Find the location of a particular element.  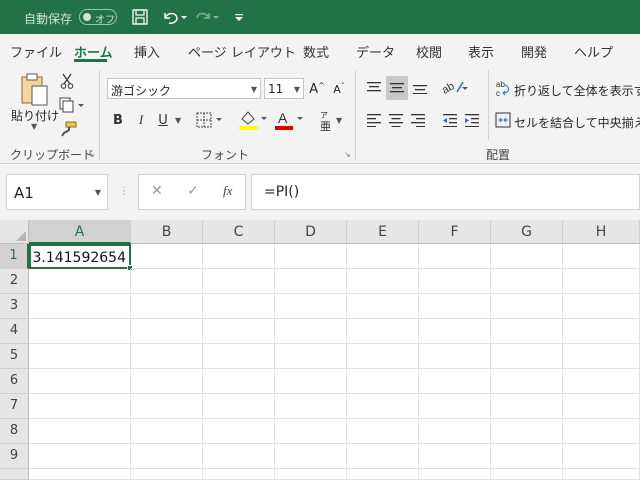

grip-icon: ⋮ is located at coordinates (124, 191).